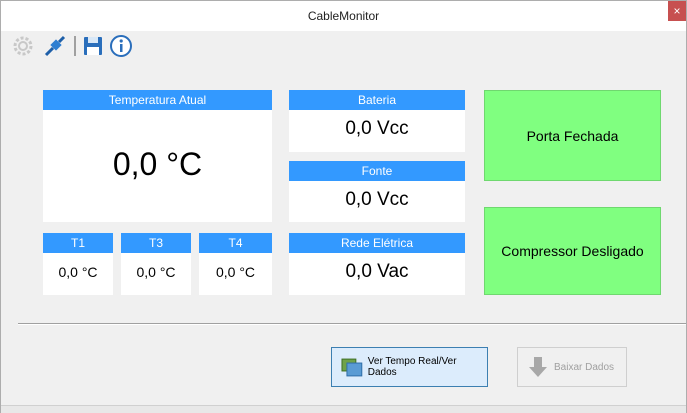 The image size is (687, 413). What do you see at coordinates (157, 164) in the screenshot?
I see `current-temperature-value: 0,0 °C` at bounding box center [157, 164].